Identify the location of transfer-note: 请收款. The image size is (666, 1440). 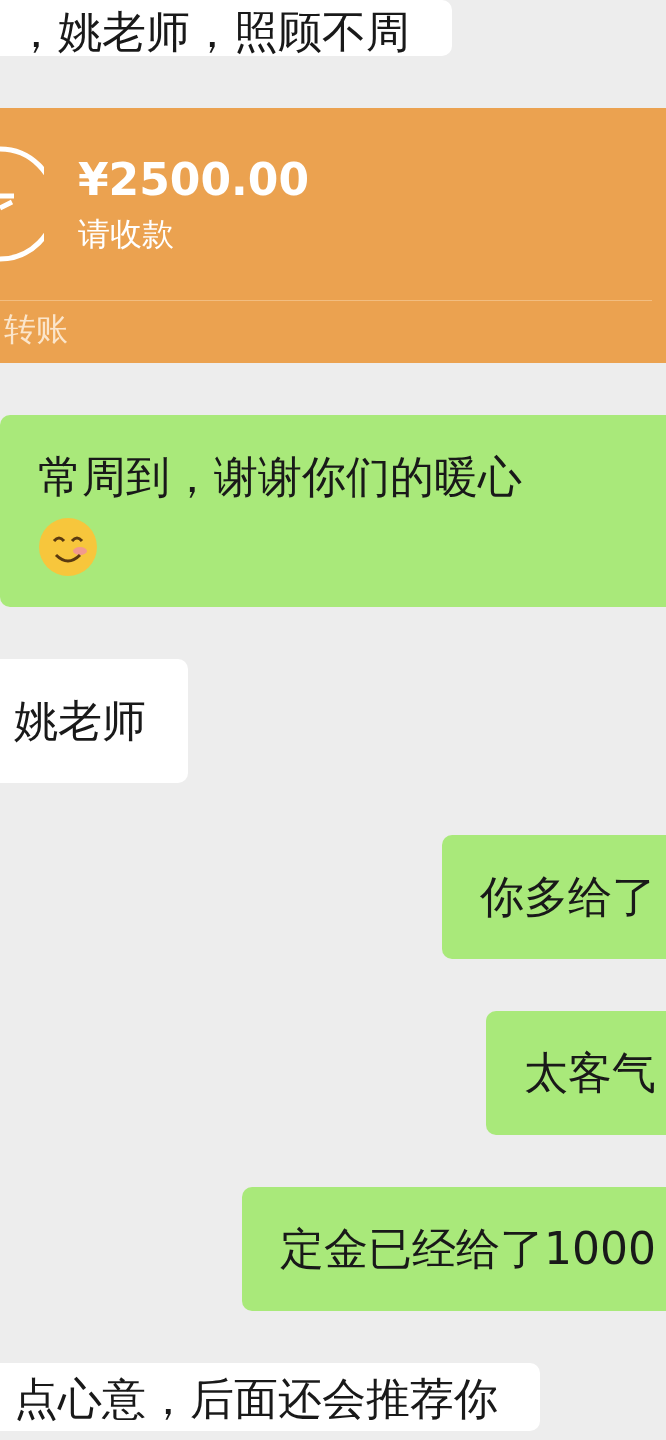
(126, 234).